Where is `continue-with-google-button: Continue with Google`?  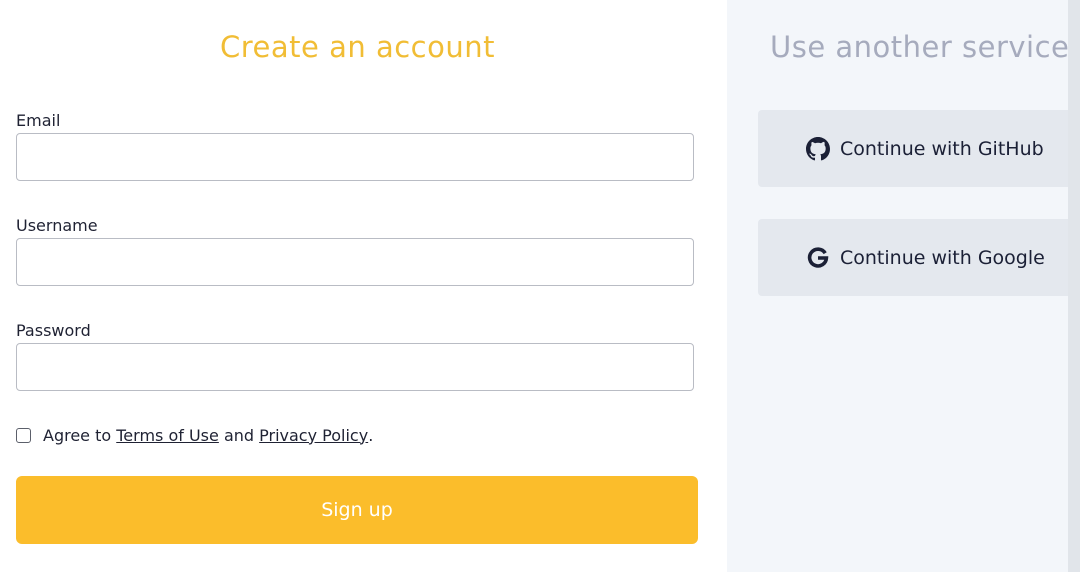
continue-with-google-button: Continue with Google is located at coordinates (919, 257).